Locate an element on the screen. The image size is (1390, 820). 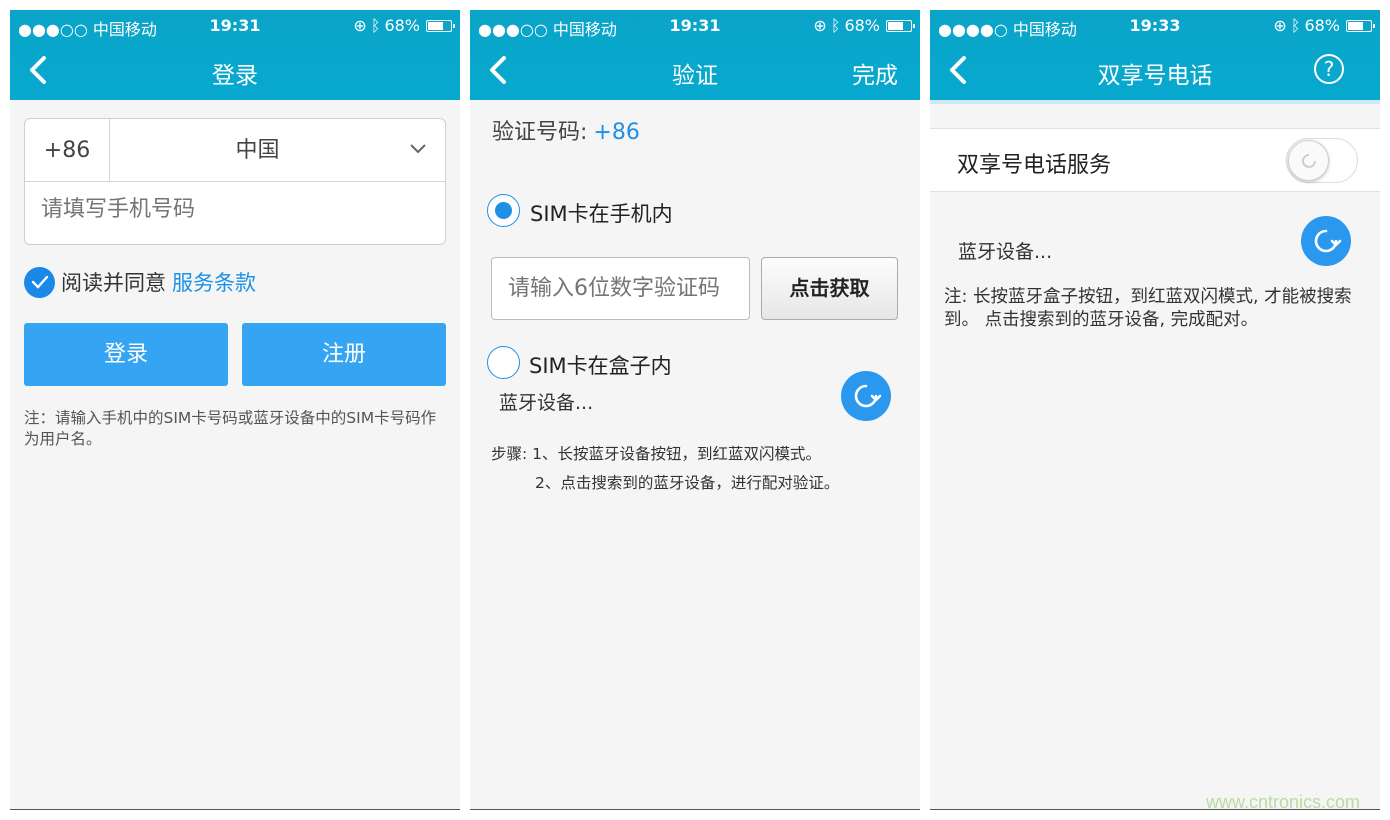
verify-number-label: 验证号码: is located at coordinates (540, 132).